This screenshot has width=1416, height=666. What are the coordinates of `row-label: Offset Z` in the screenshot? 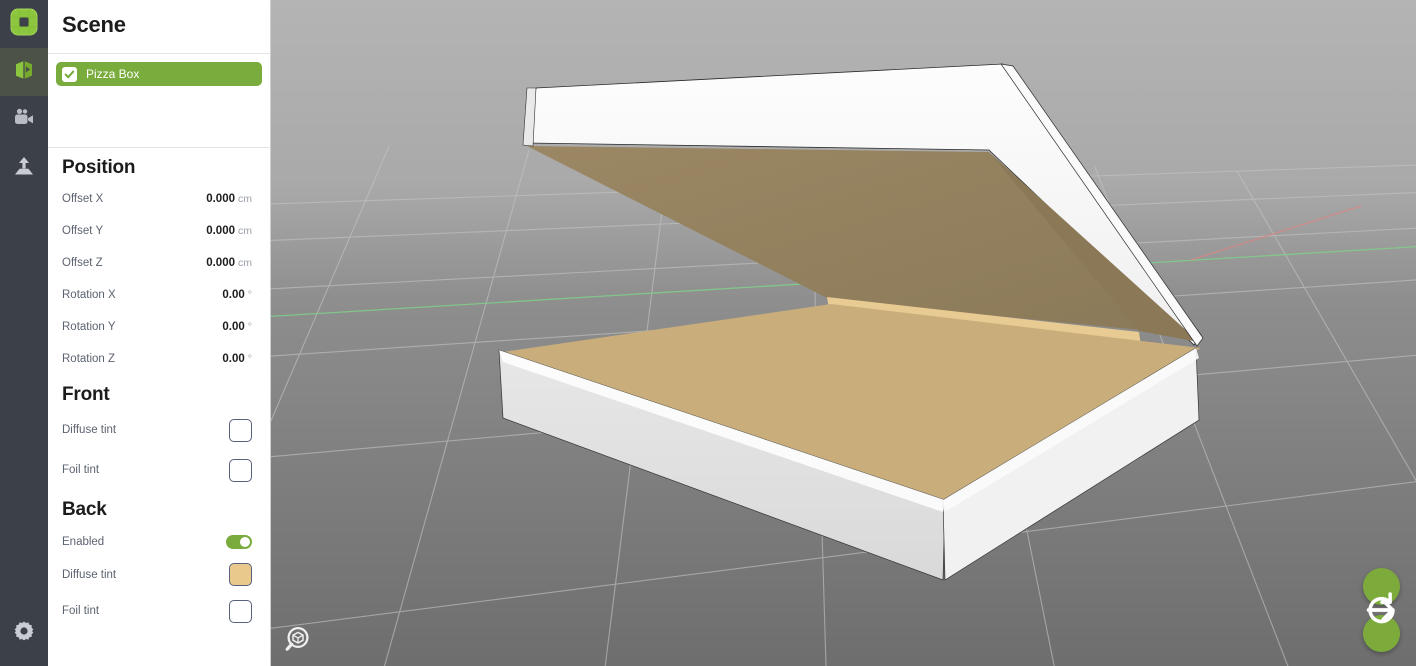 It's located at (82, 263).